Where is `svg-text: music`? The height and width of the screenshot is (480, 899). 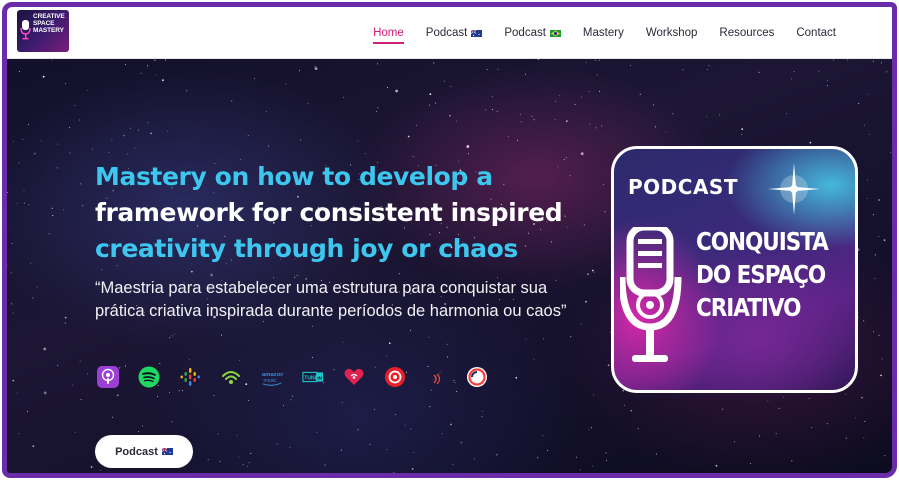
svg-text: music is located at coordinates (271, 381).